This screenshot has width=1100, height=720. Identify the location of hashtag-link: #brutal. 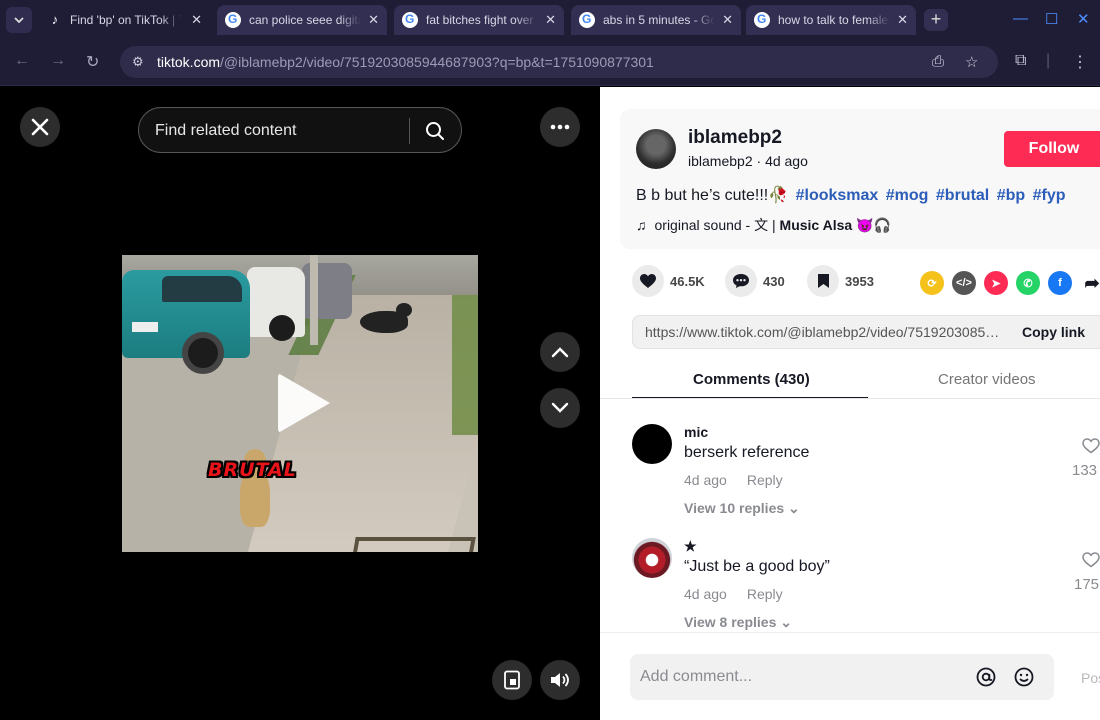
(962, 195).